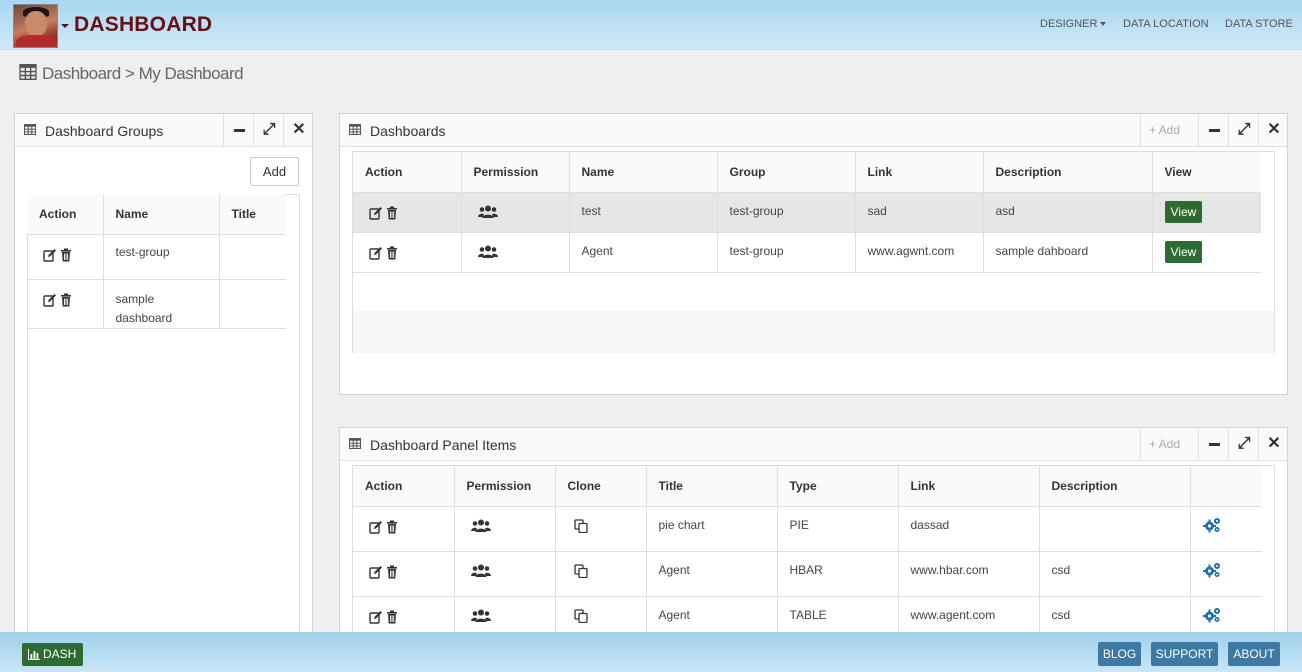  Describe the element at coordinates (838, 529) in the screenshot. I see `item-type: PIE` at that location.